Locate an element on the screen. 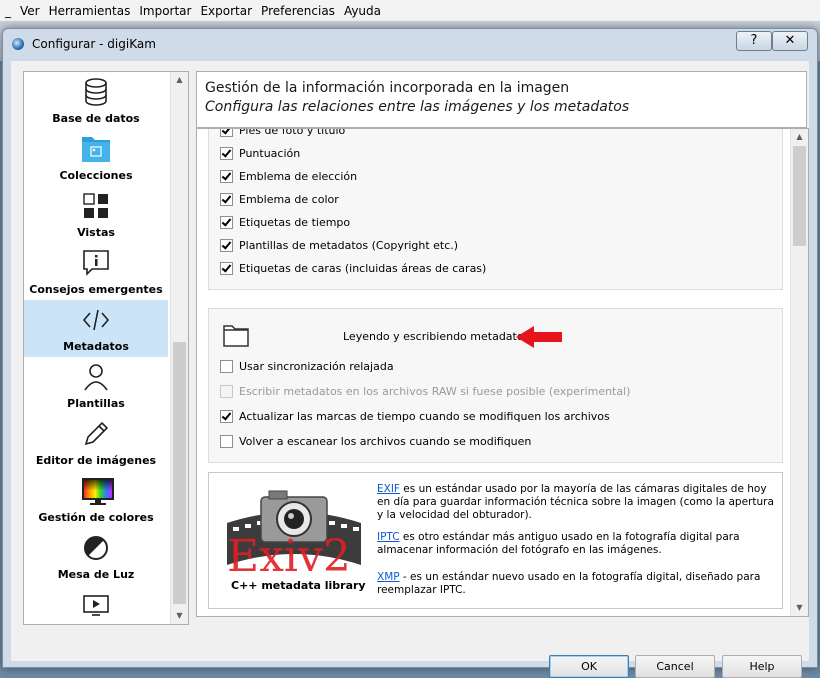  checkbox-row: Puntuación is located at coordinates (260, 153).